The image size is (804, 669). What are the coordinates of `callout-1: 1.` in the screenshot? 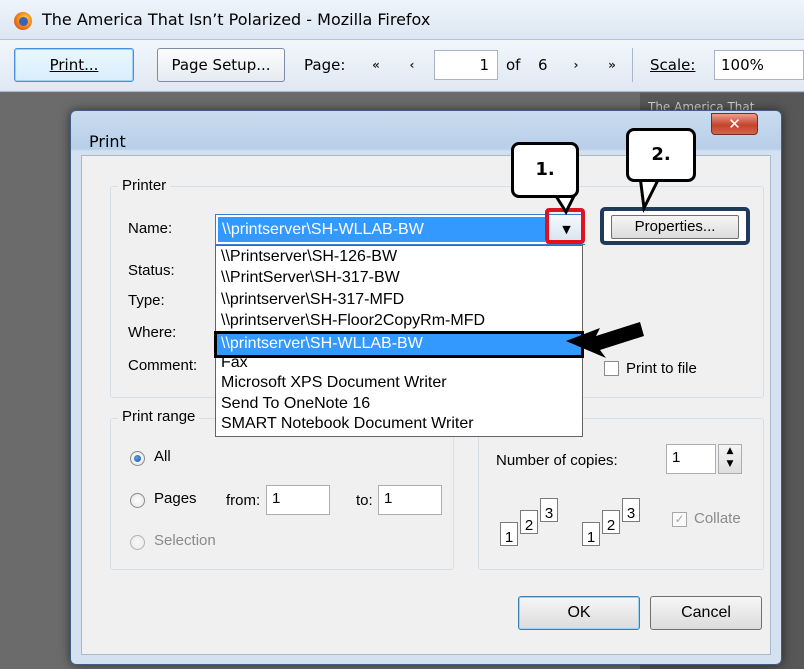 It's located at (545, 170).